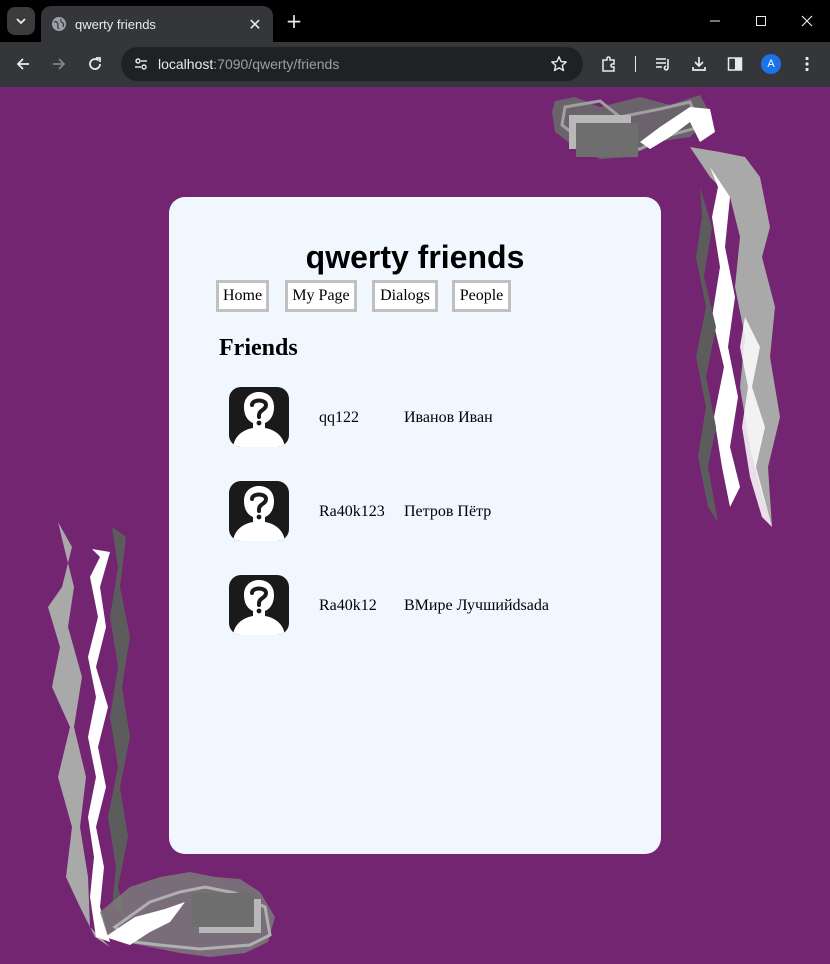  Describe the element at coordinates (115, 24) in the screenshot. I see `tab-title: qwerty friends` at that location.